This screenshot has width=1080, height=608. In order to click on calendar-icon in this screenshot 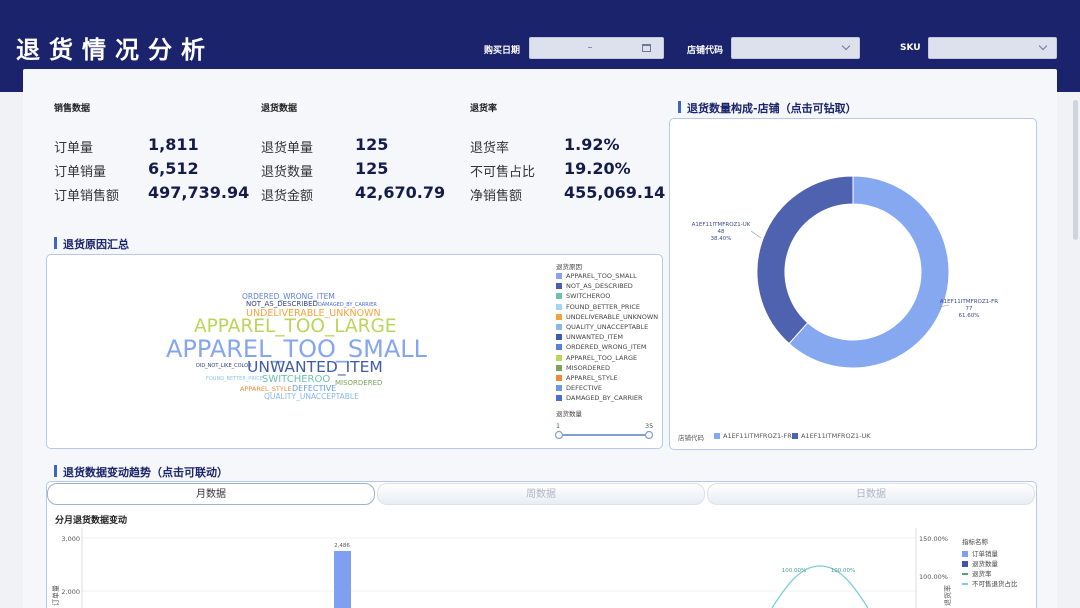, I will do `click(646, 48)`.